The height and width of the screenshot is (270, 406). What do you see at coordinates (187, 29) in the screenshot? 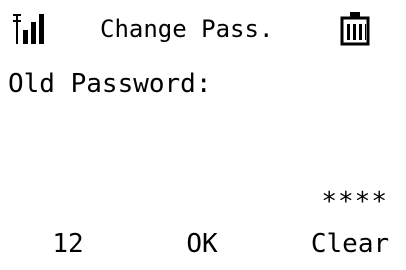
I see `screen-title: Change Pass.` at bounding box center [187, 29].